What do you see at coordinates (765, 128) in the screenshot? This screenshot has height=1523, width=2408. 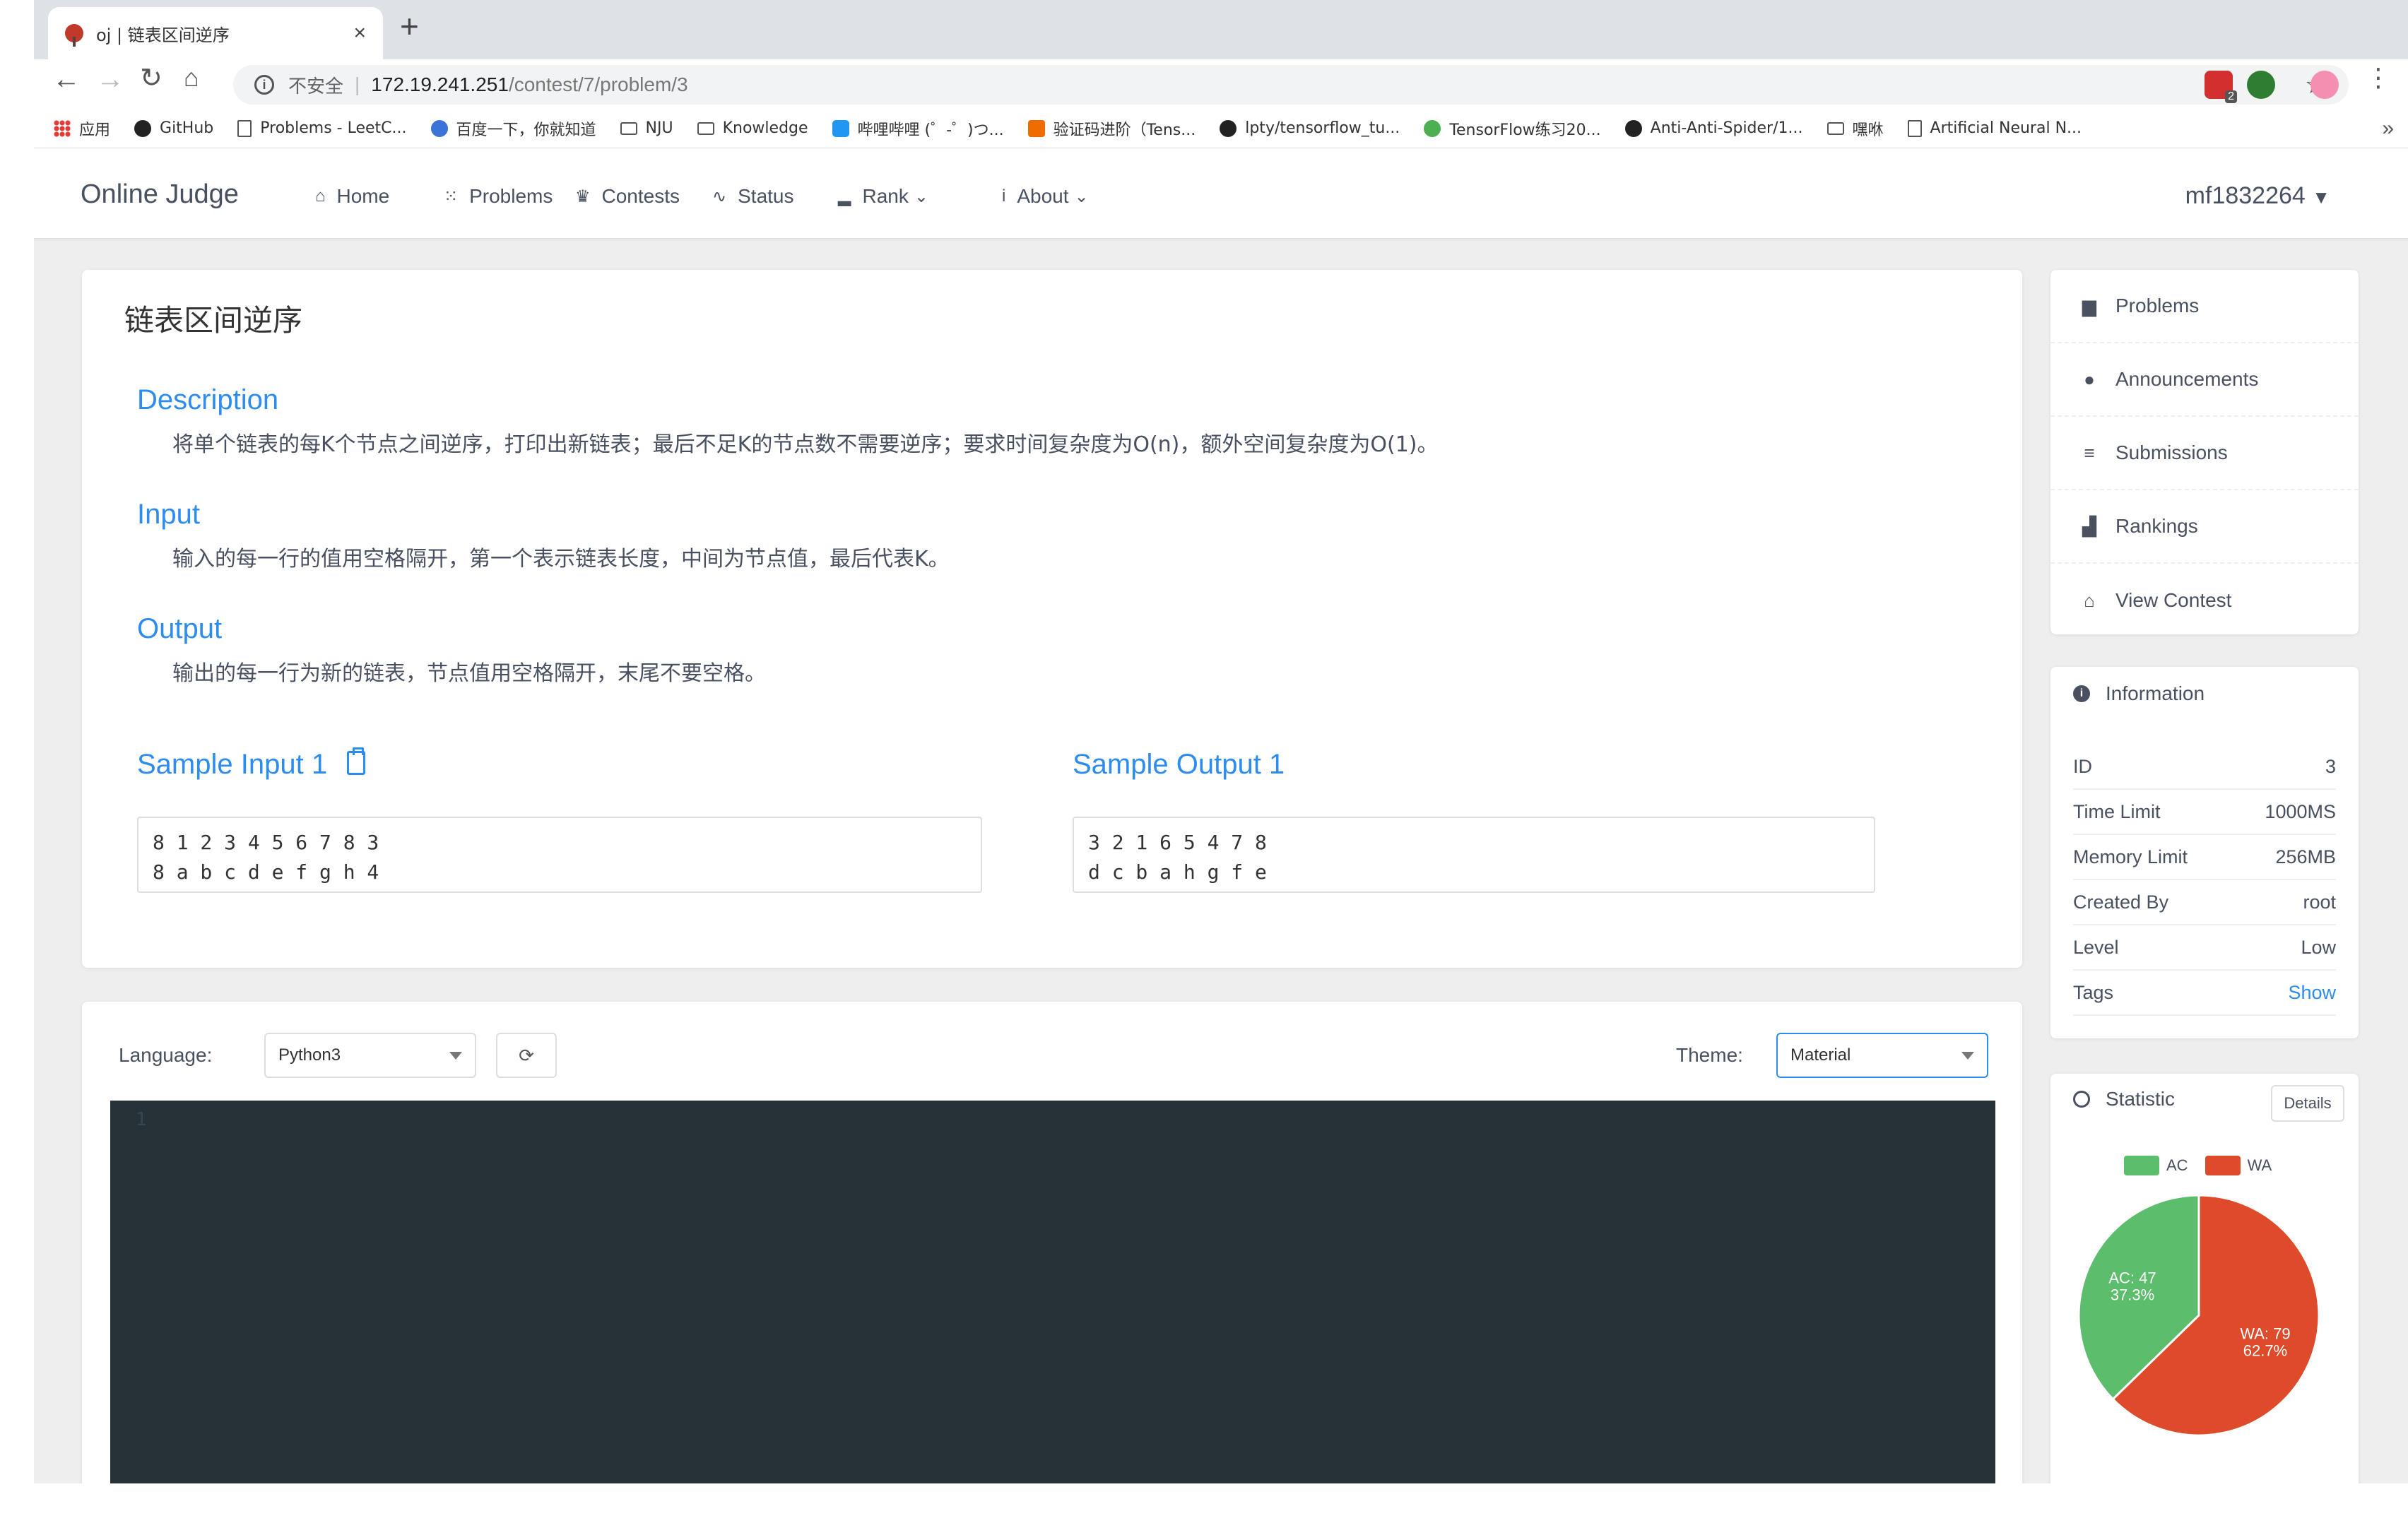 I see `bookmark-label: Knowledge` at bounding box center [765, 128].